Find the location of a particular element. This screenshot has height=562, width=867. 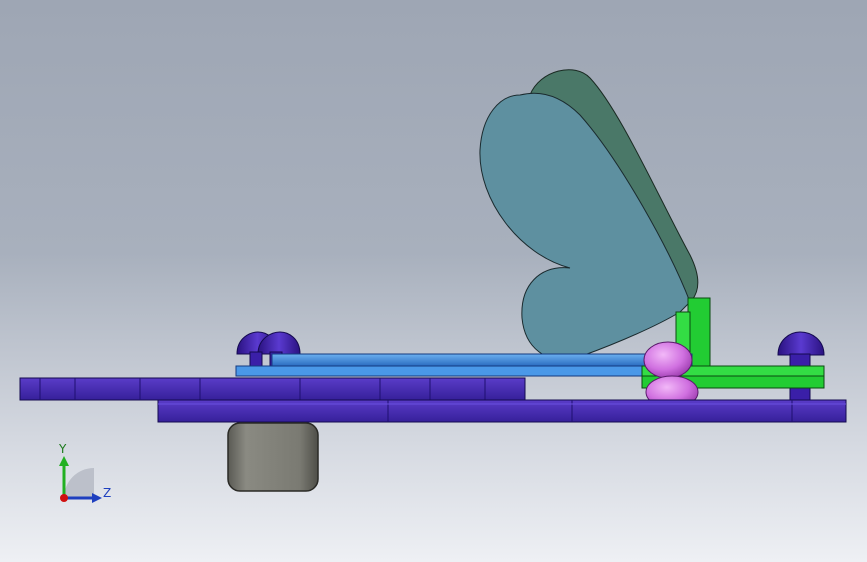

coordinate-triad is located at coordinates (80, 479).